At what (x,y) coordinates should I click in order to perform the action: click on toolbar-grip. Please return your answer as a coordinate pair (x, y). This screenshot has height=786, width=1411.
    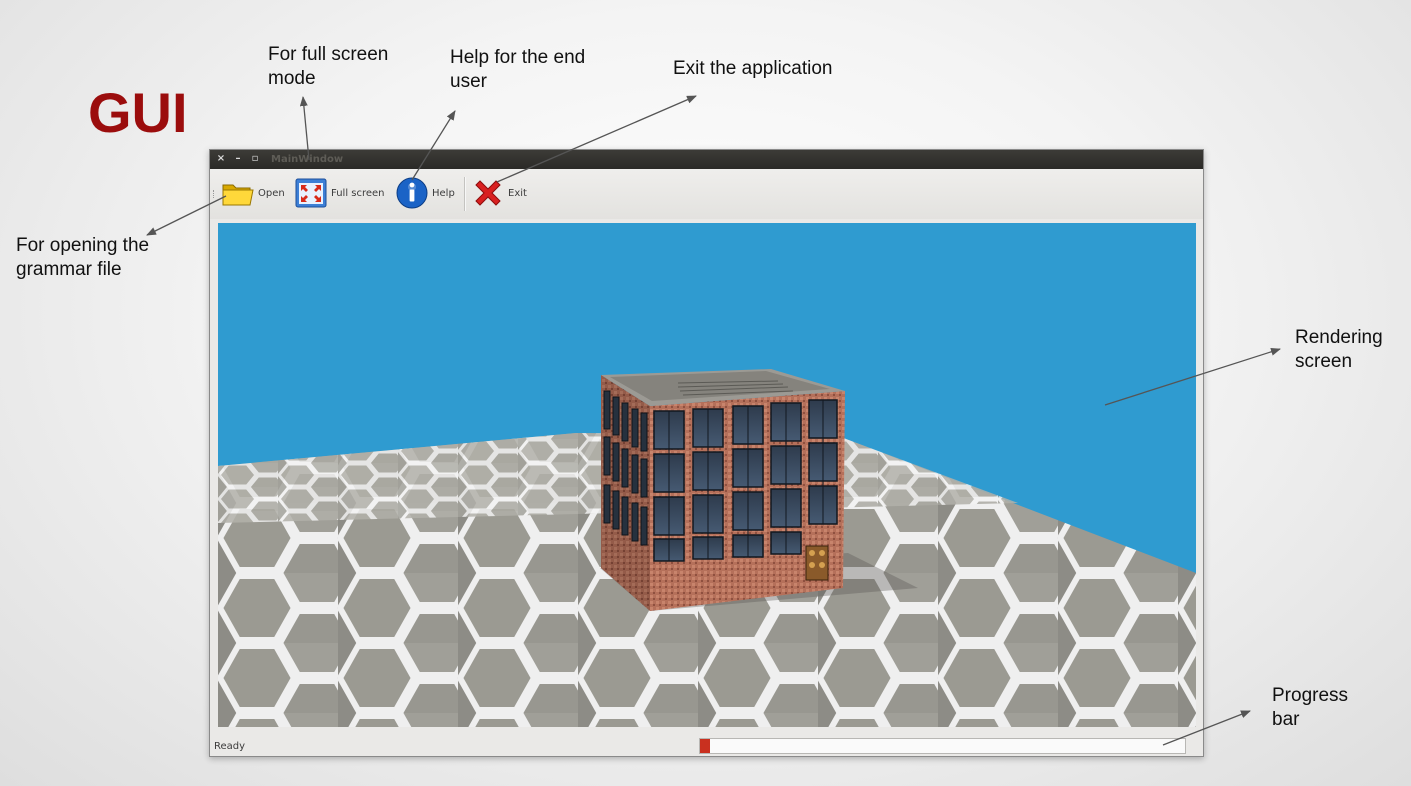
    Looking at the image, I should click on (214, 194).